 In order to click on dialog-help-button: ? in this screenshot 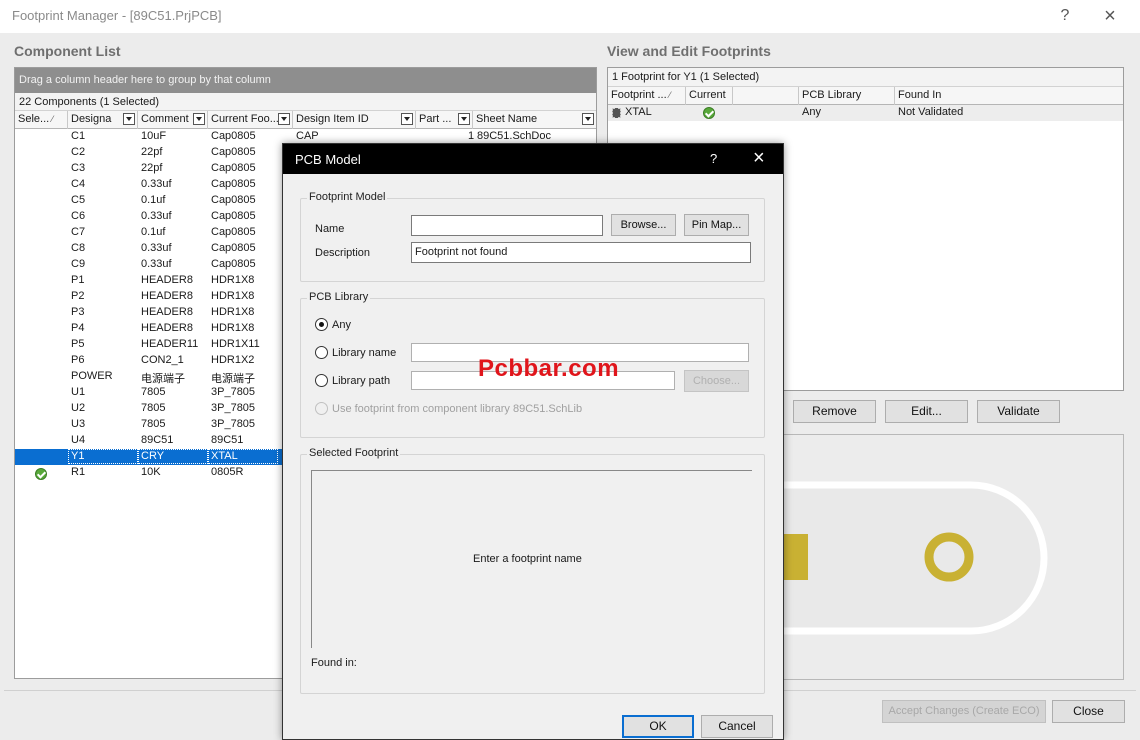, I will do `click(713, 158)`.